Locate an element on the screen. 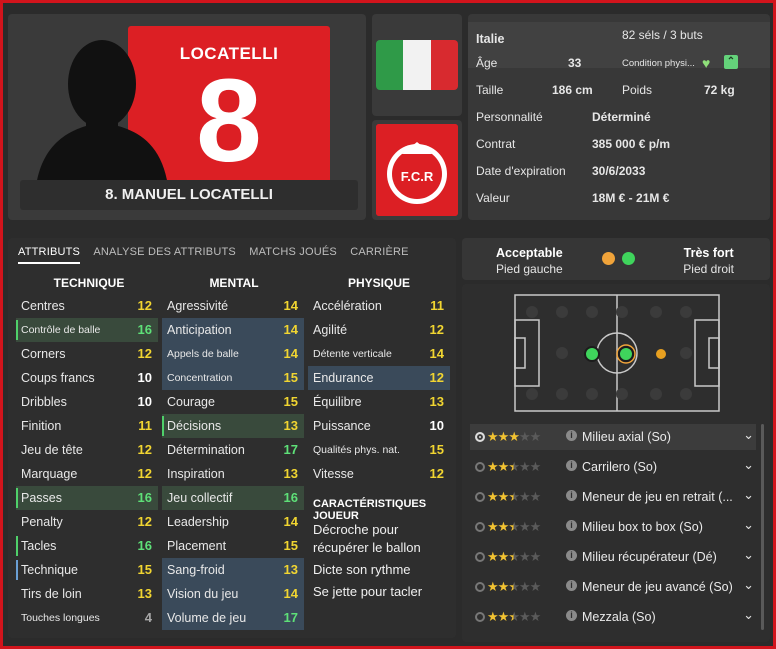  attribute-name: Dribbles is located at coordinates (44, 402).